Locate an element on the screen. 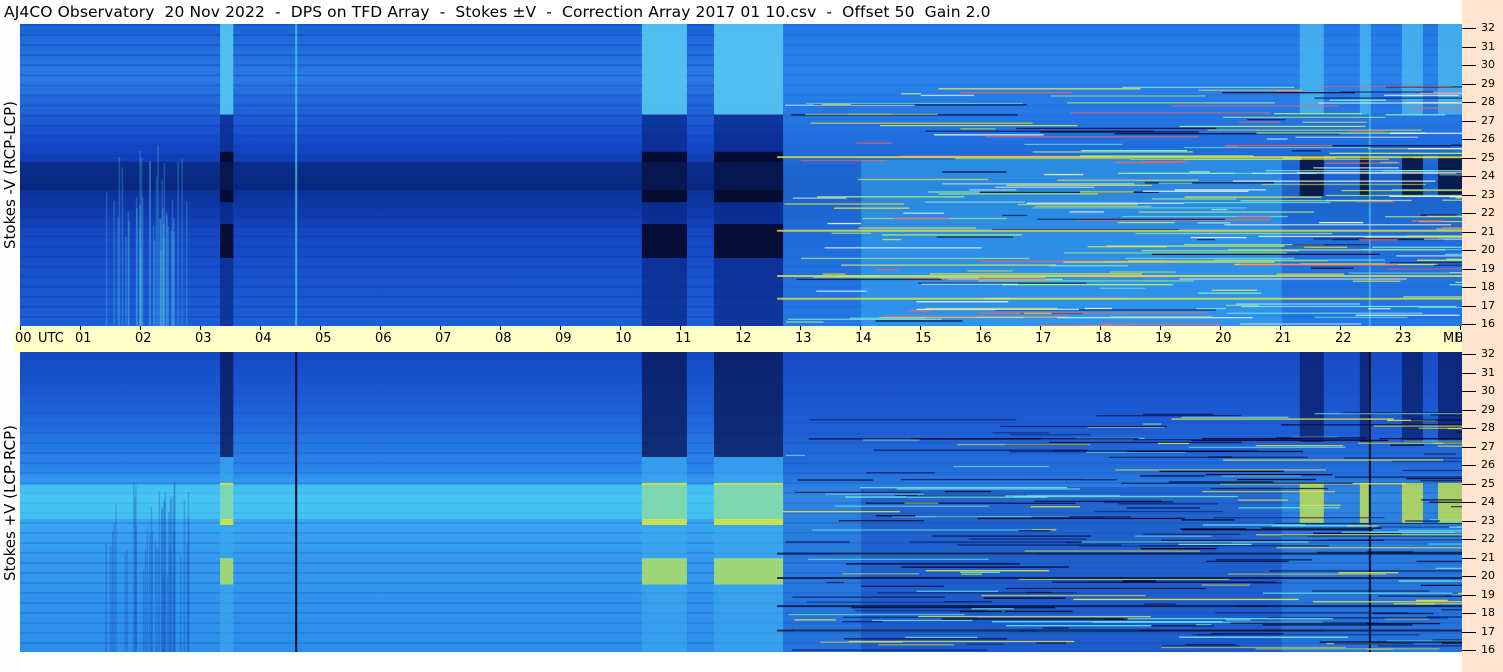 This screenshot has height=672, width=1503. top-freq-label: 32 is located at coordinates (1488, 27).